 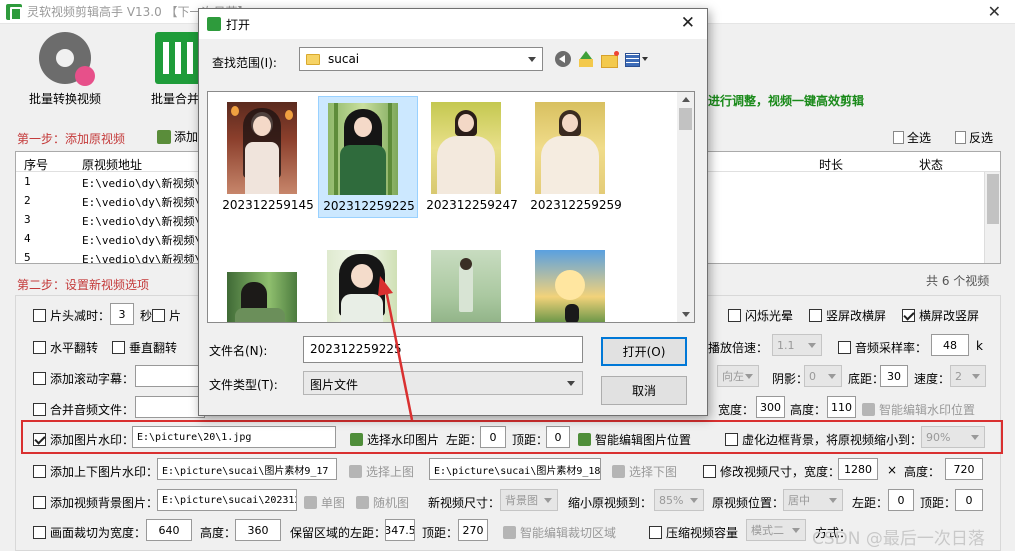 What do you see at coordinates (912, 137) in the screenshot?
I see `select-all-button: 全选` at bounding box center [912, 137].